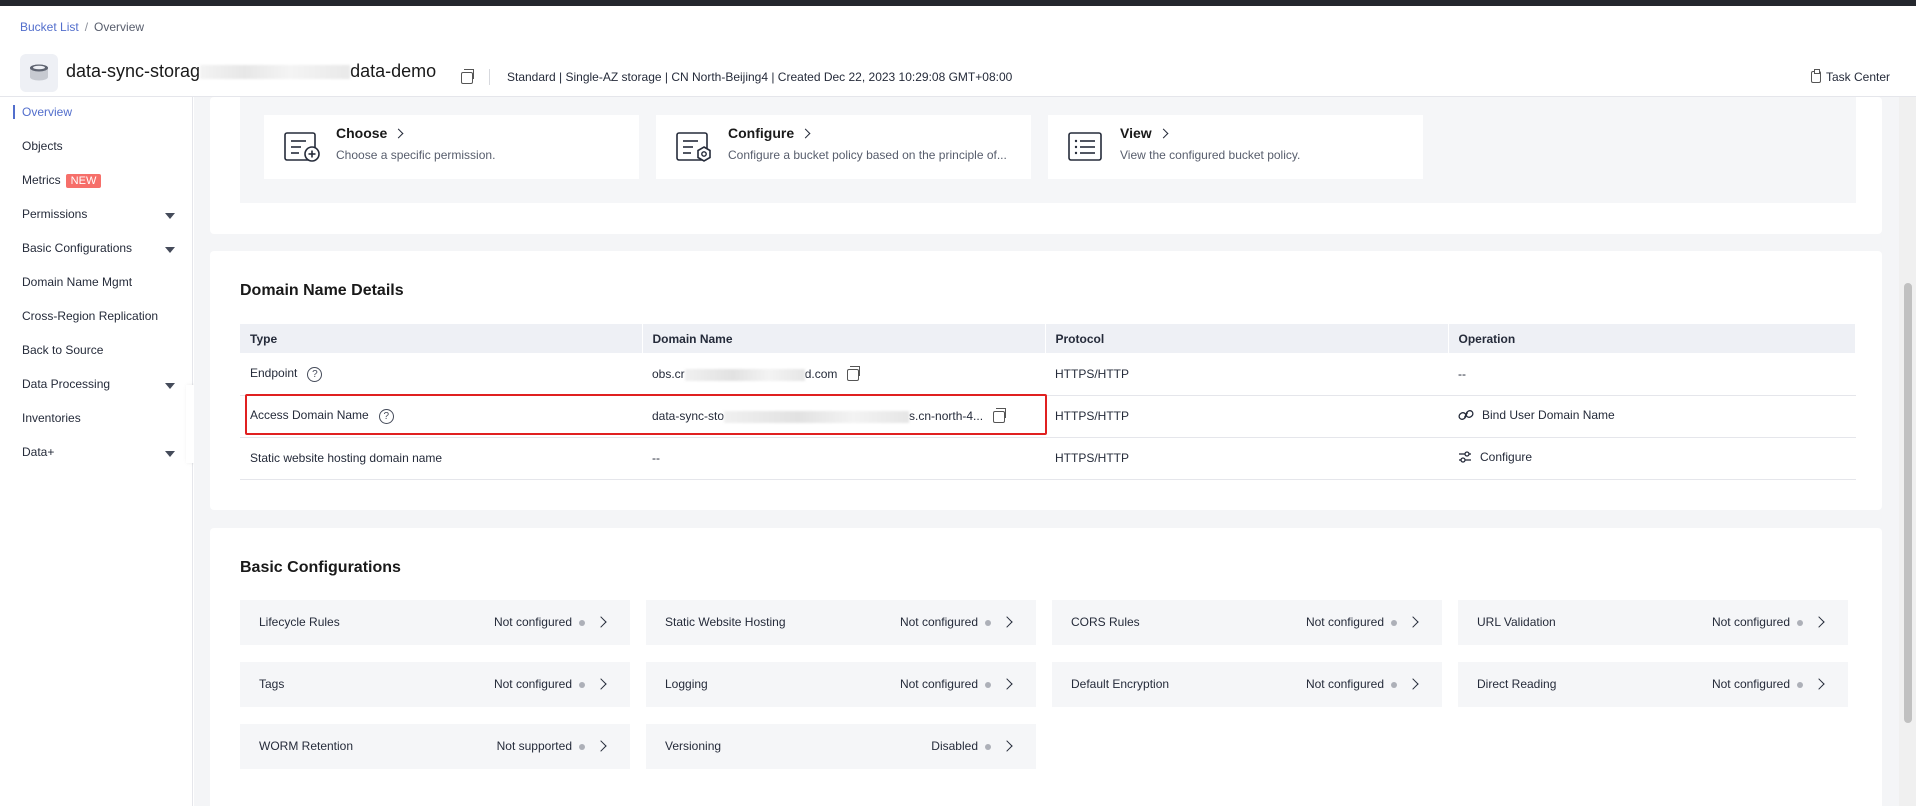 The width and height of the screenshot is (1916, 806). I want to click on basic-configurations-title: Basic Configurations, so click(320, 567).